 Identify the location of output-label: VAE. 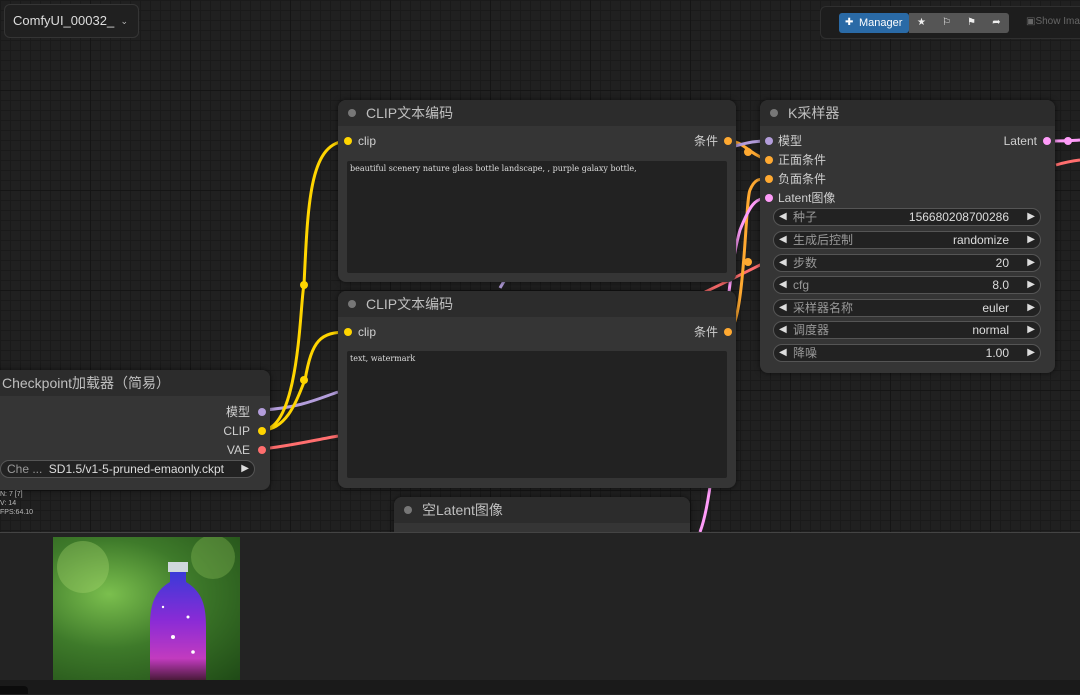
(238, 450).